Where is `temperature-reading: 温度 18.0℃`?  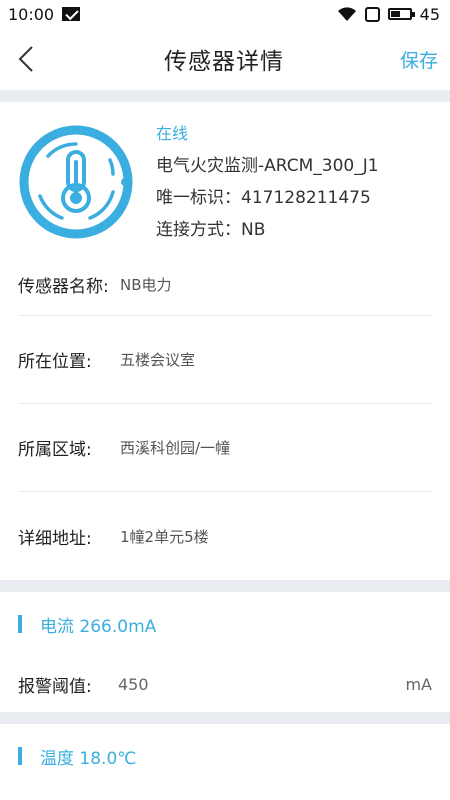 temperature-reading: 温度 18.0℃ is located at coordinates (88, 758).